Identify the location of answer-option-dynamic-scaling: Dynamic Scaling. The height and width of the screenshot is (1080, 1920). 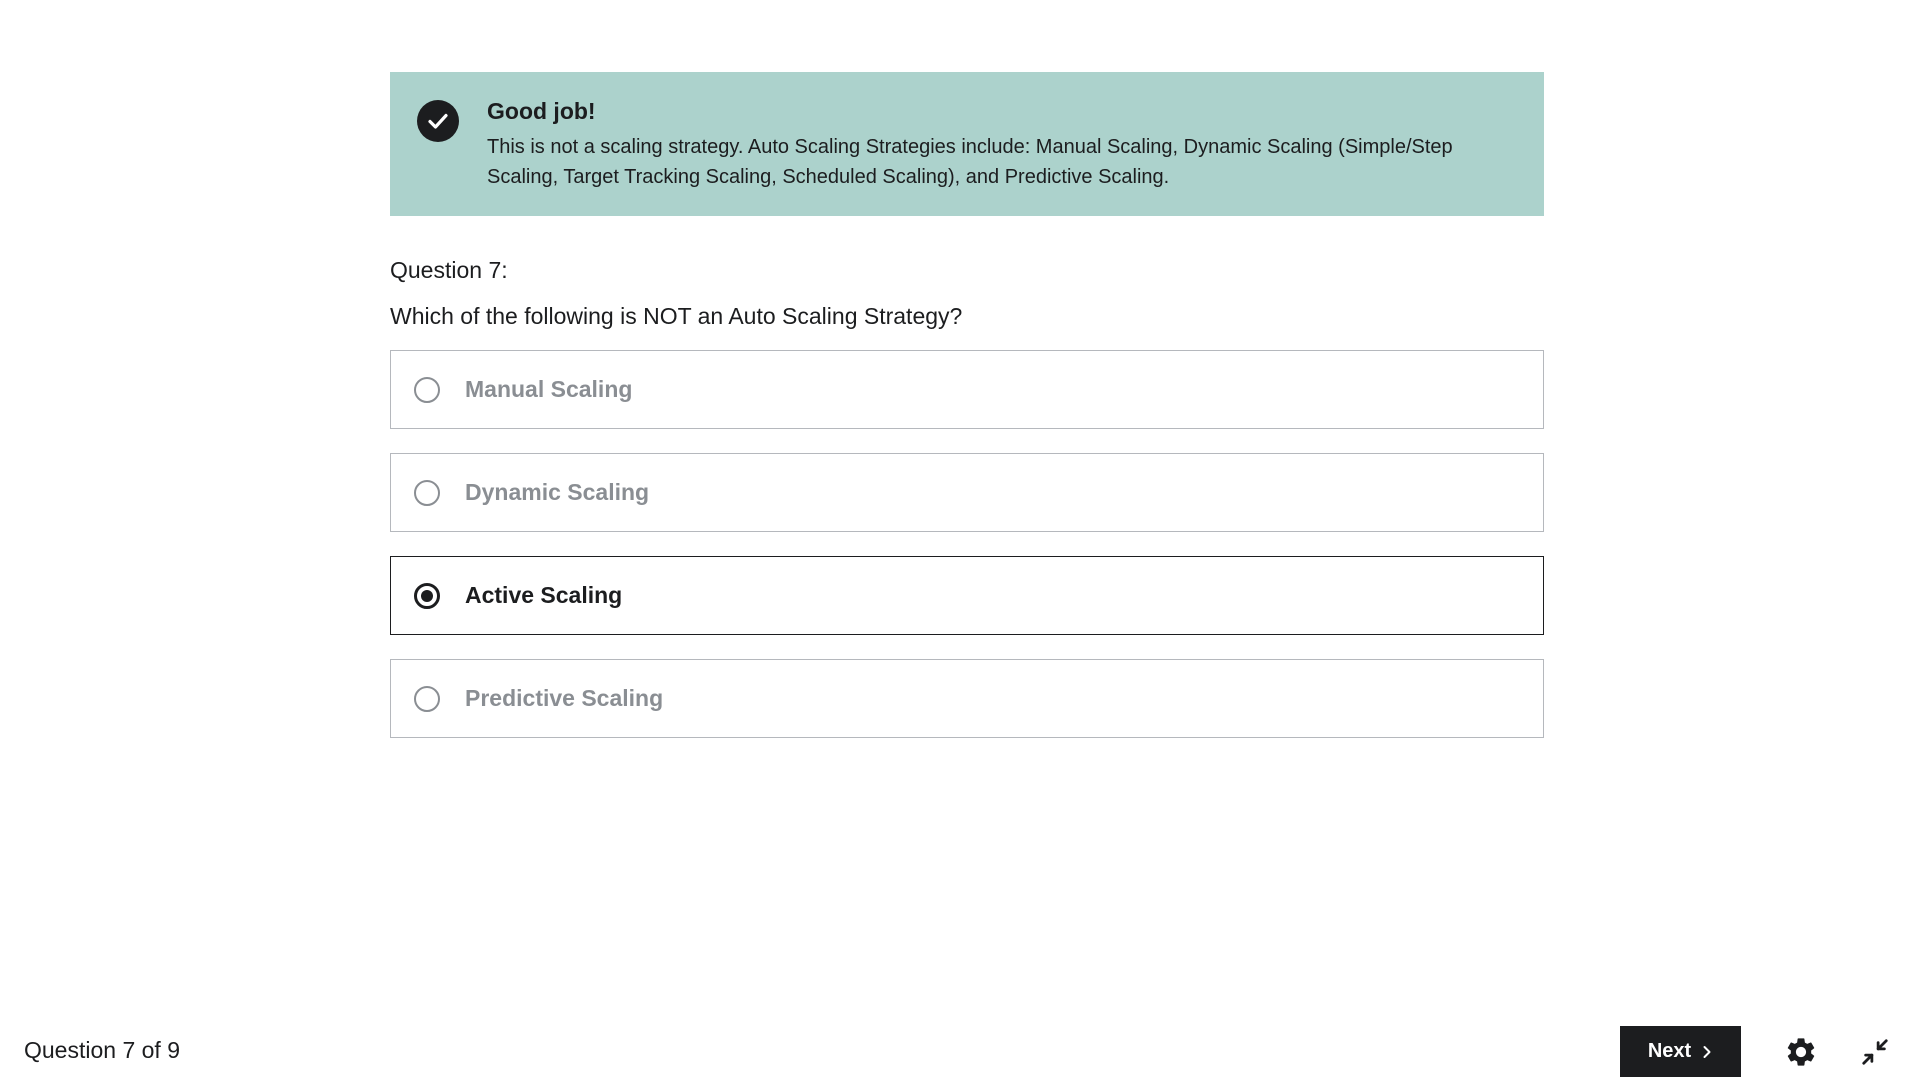
(967, 492).